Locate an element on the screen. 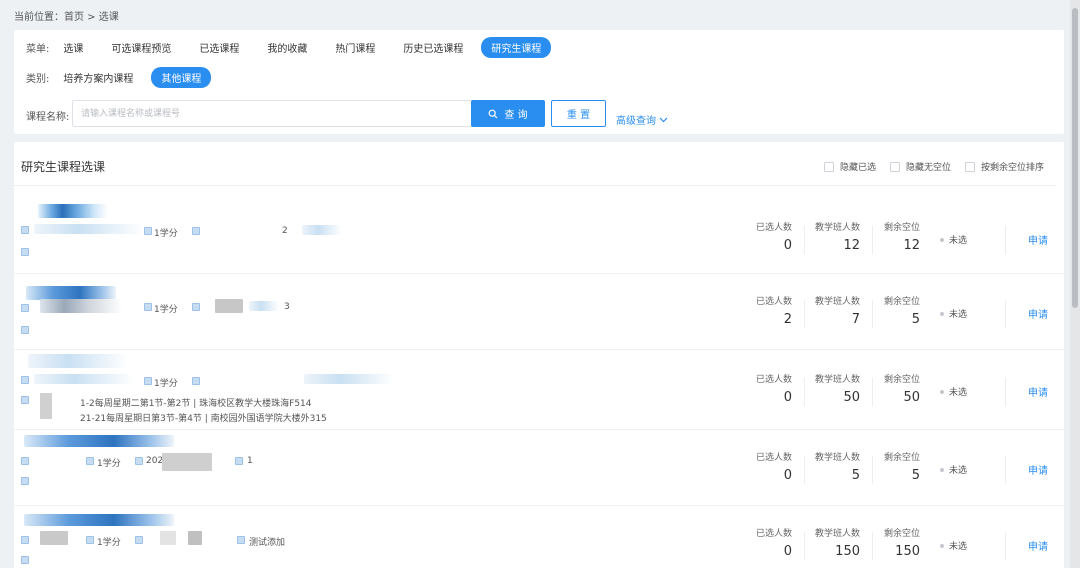  search-icon is located at coordinates (493, 113).